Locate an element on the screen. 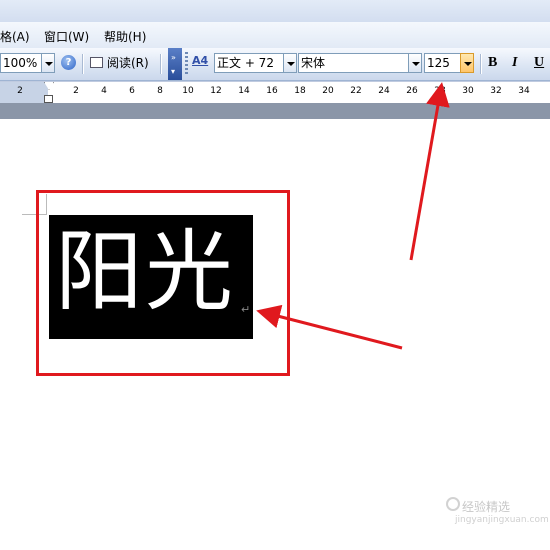 The image size is (550, 550). watermark-logo-icon is located at coordinates (453, 504).